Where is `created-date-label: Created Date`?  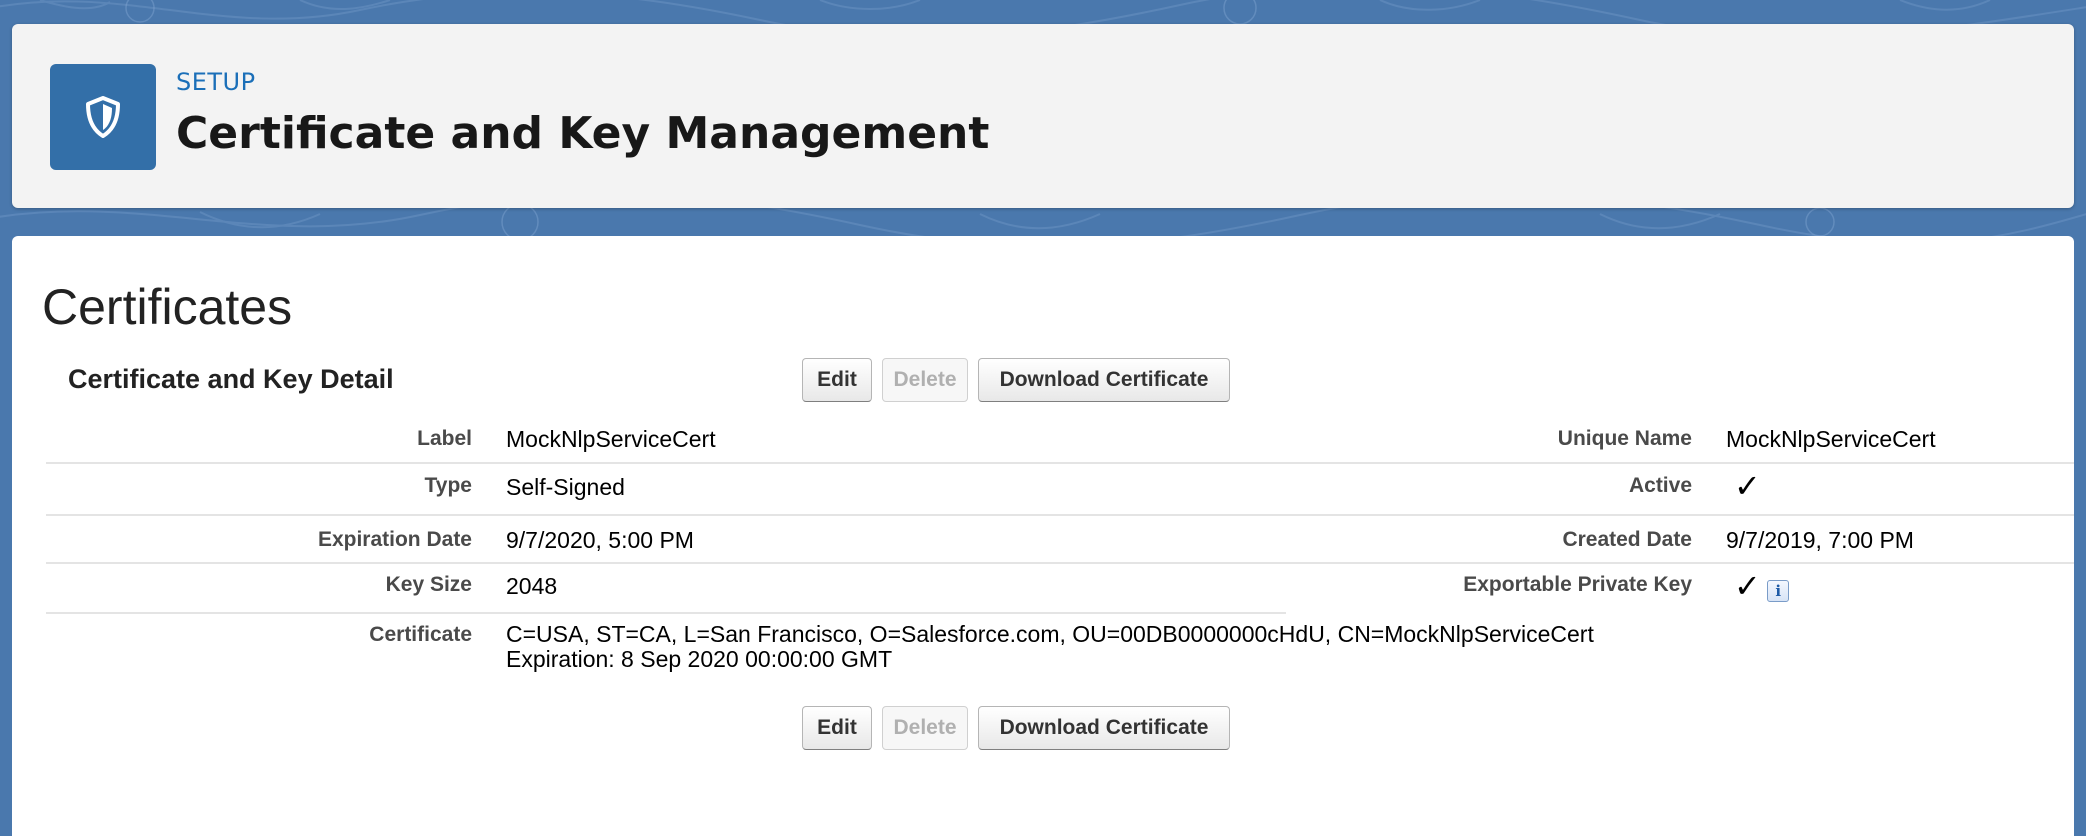 created-date-label: Created Date is located at coordinates (1627, 539).